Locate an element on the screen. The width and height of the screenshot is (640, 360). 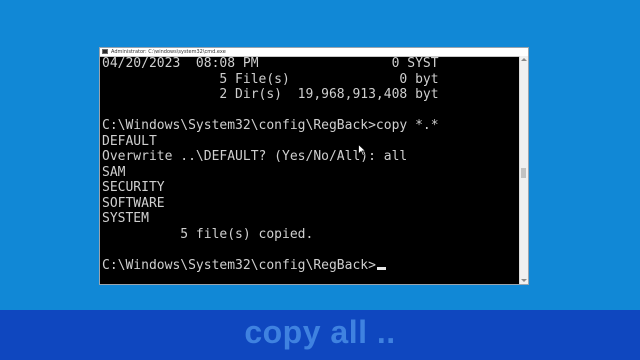
console-line: SOFTWARE is located at coordinates (133, 203).